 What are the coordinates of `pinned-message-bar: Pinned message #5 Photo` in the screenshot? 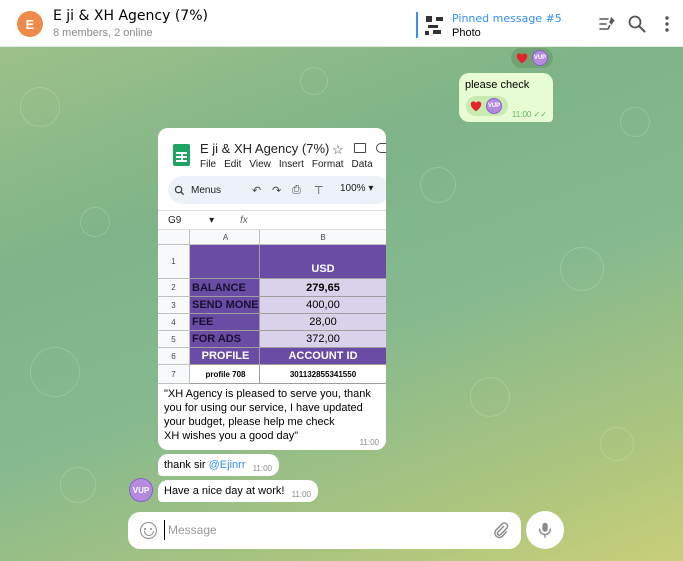 It's located at (489, 25).